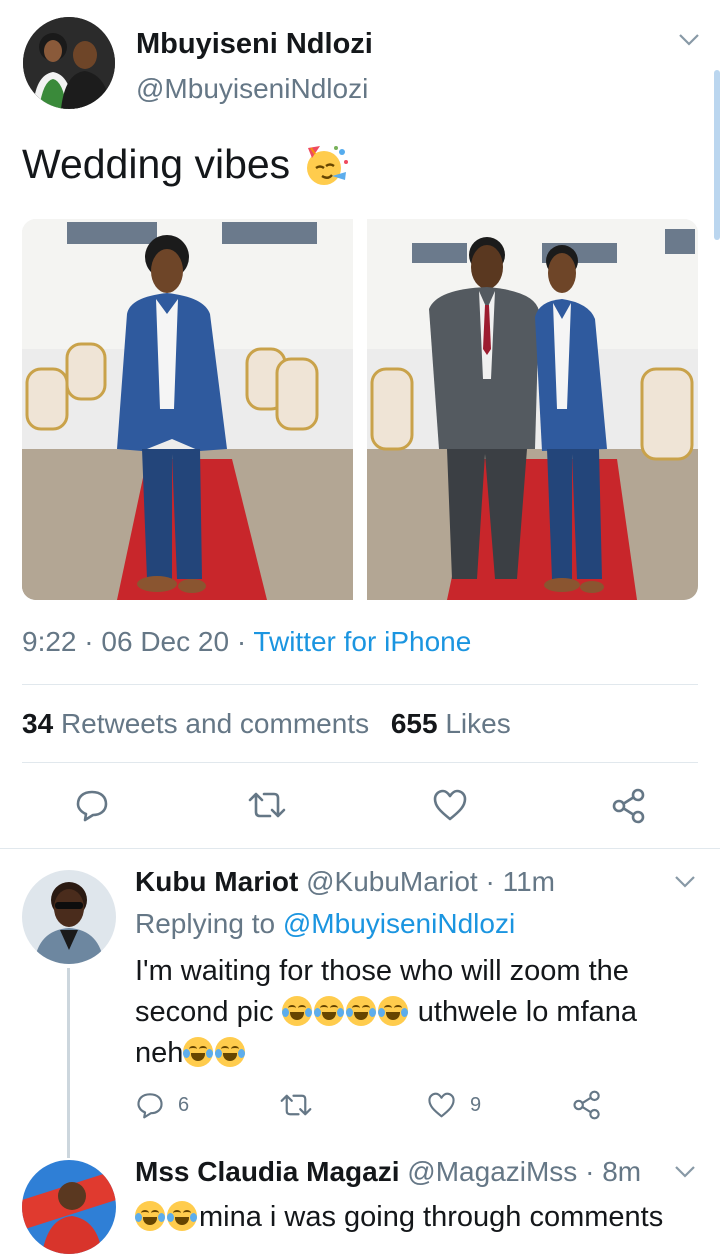 The height and width of the screenshot is (1254, 720). Describe the element at coordinates (252, 89) in the screenshot. I see `author-handle: @MbuyiseniNdlozi` at that location.